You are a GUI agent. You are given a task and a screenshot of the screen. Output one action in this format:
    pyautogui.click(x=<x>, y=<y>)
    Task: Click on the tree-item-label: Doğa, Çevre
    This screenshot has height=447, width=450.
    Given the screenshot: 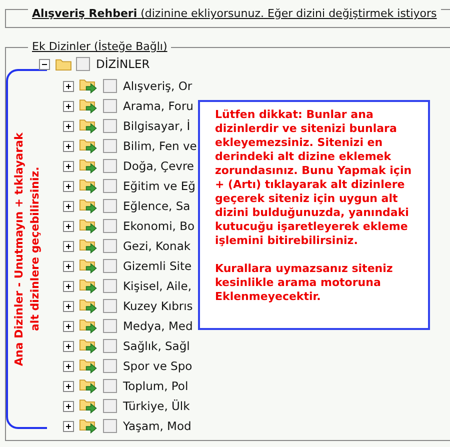 What is the action you would take?
    pyautogui.click(x=158, y=166)
    